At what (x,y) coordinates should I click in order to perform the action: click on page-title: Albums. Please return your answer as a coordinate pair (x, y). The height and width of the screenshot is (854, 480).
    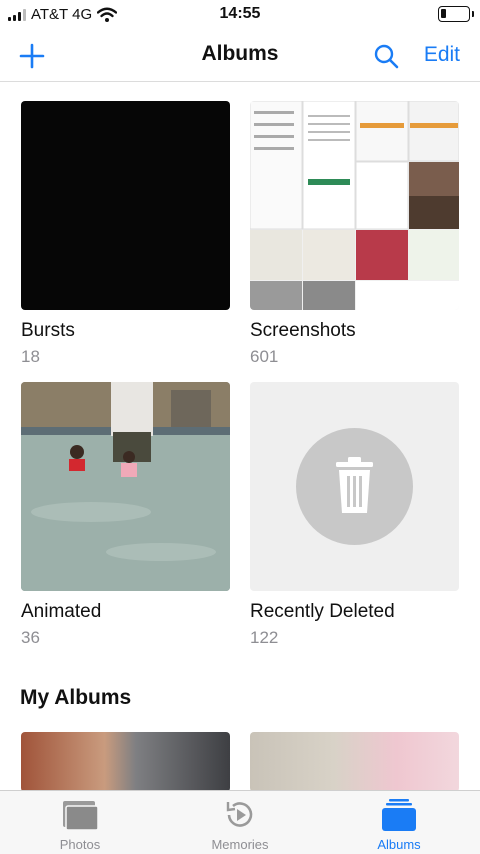
    Looking at the image, I should click on (240, 53).